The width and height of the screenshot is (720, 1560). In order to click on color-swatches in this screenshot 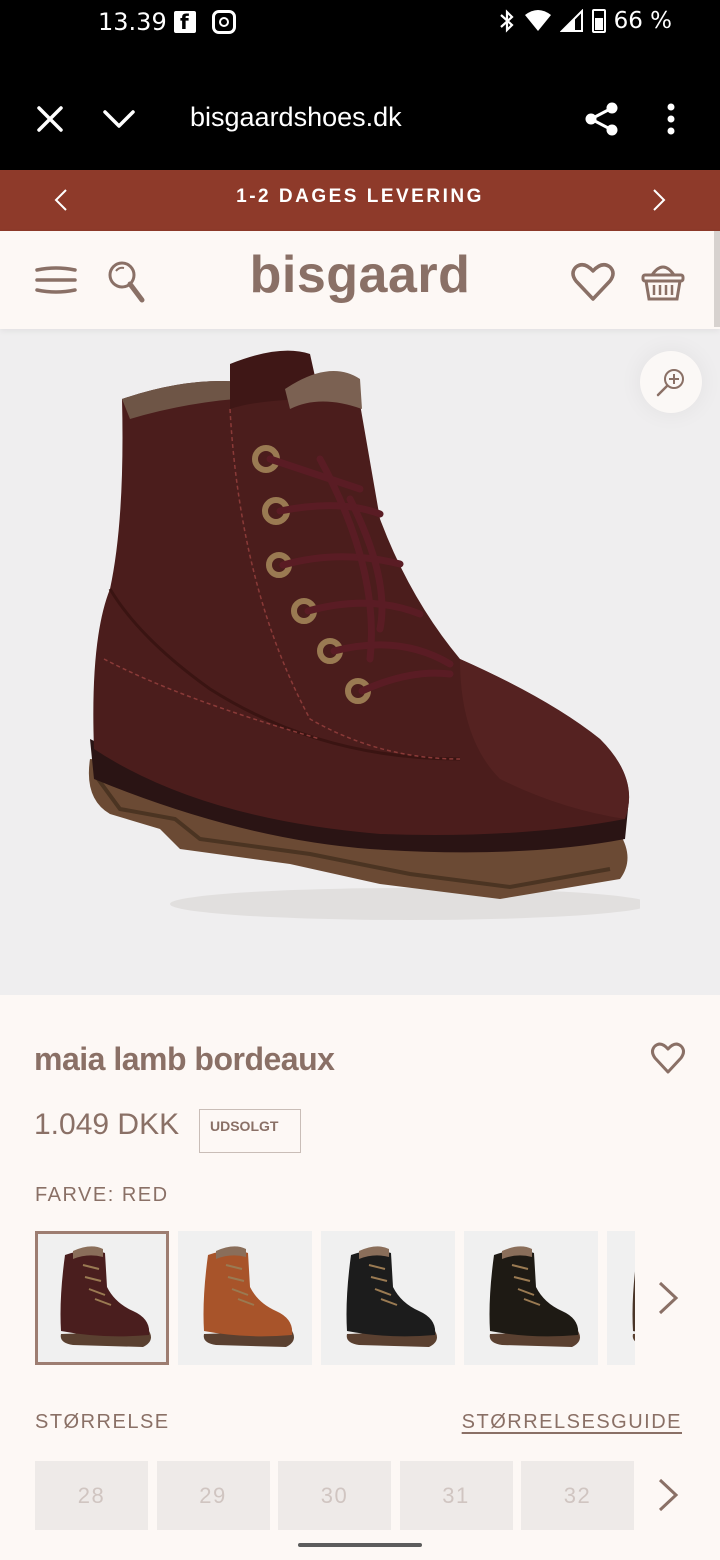, I will do `click(335, 1298)`.